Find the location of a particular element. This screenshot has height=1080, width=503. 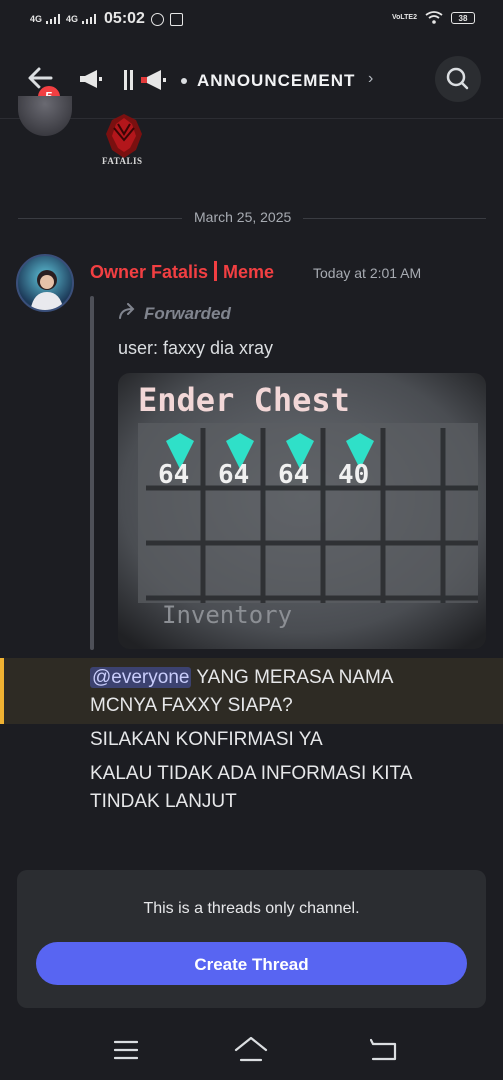

author-name-suffix: Meme is located at coordinates (248, 272).